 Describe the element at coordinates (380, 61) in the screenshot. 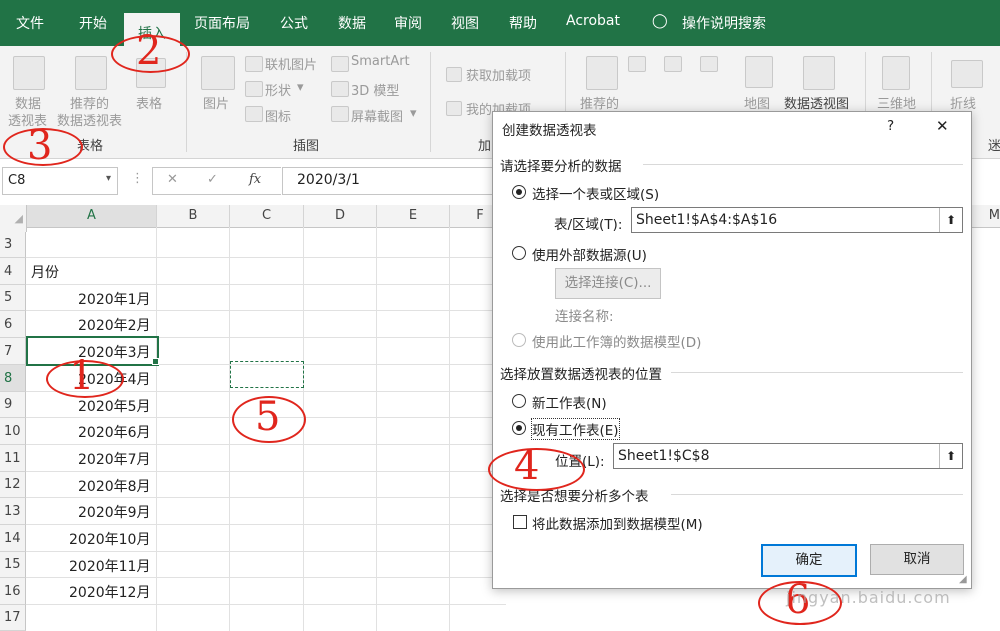

I see `smartart-button: SmartArt` at that location.